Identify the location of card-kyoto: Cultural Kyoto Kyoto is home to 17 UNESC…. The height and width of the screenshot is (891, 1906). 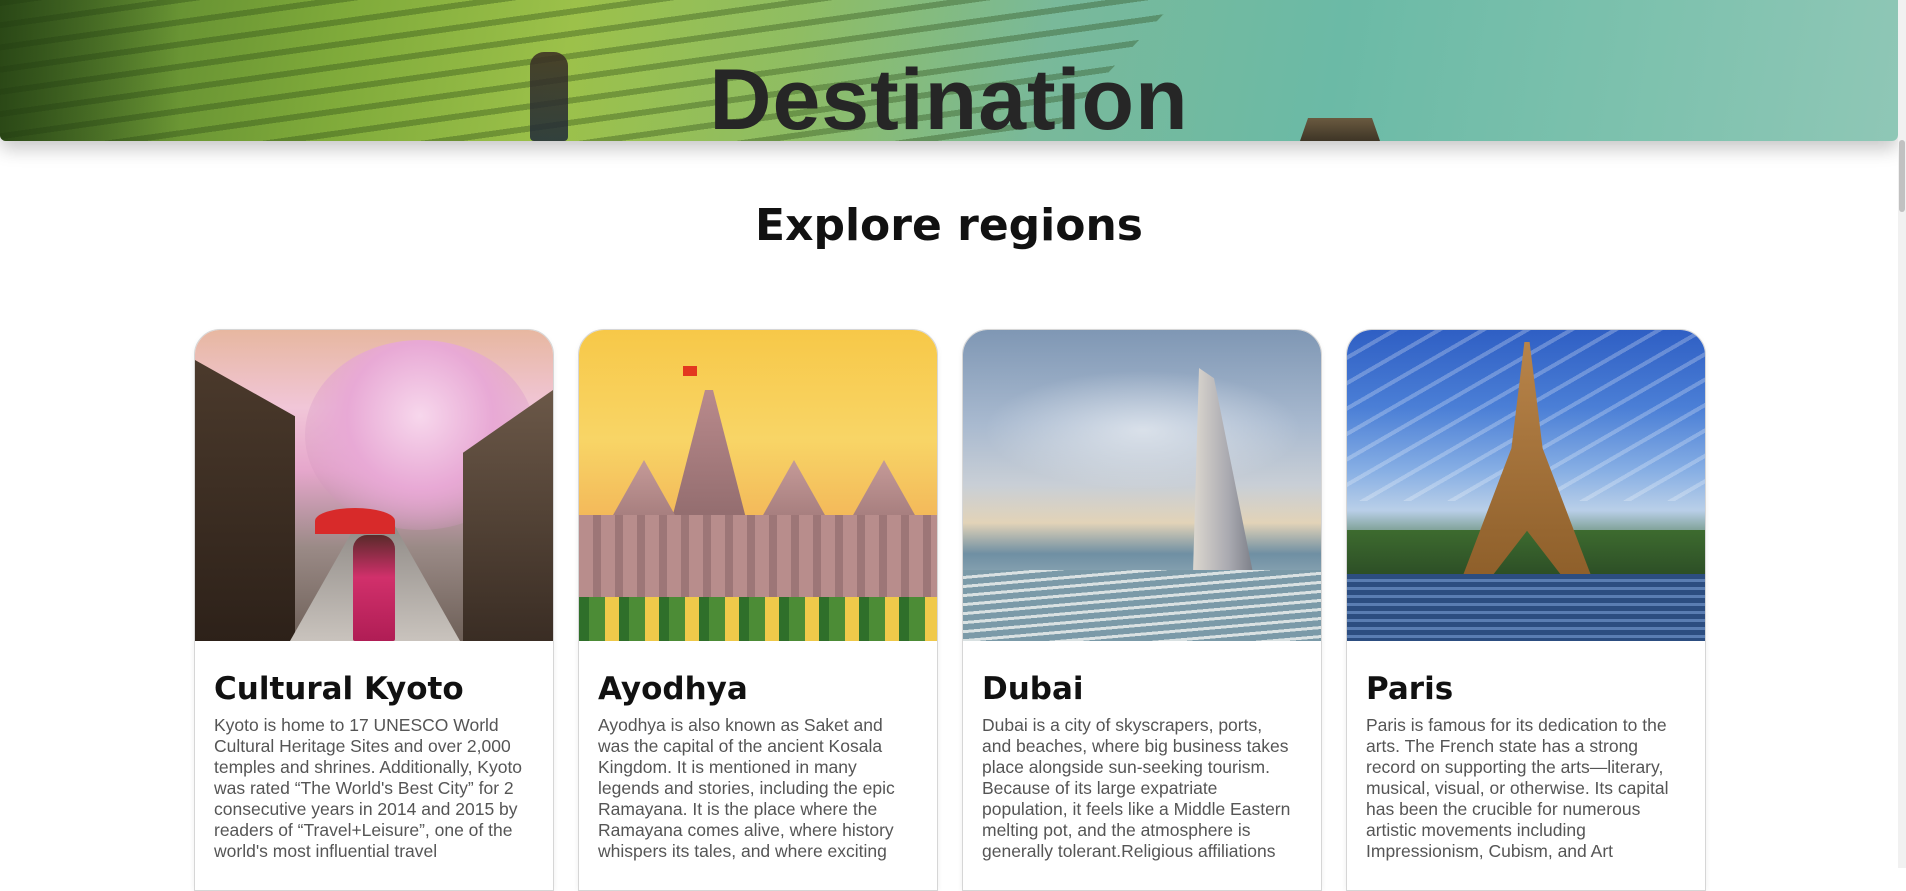
(374, 610).